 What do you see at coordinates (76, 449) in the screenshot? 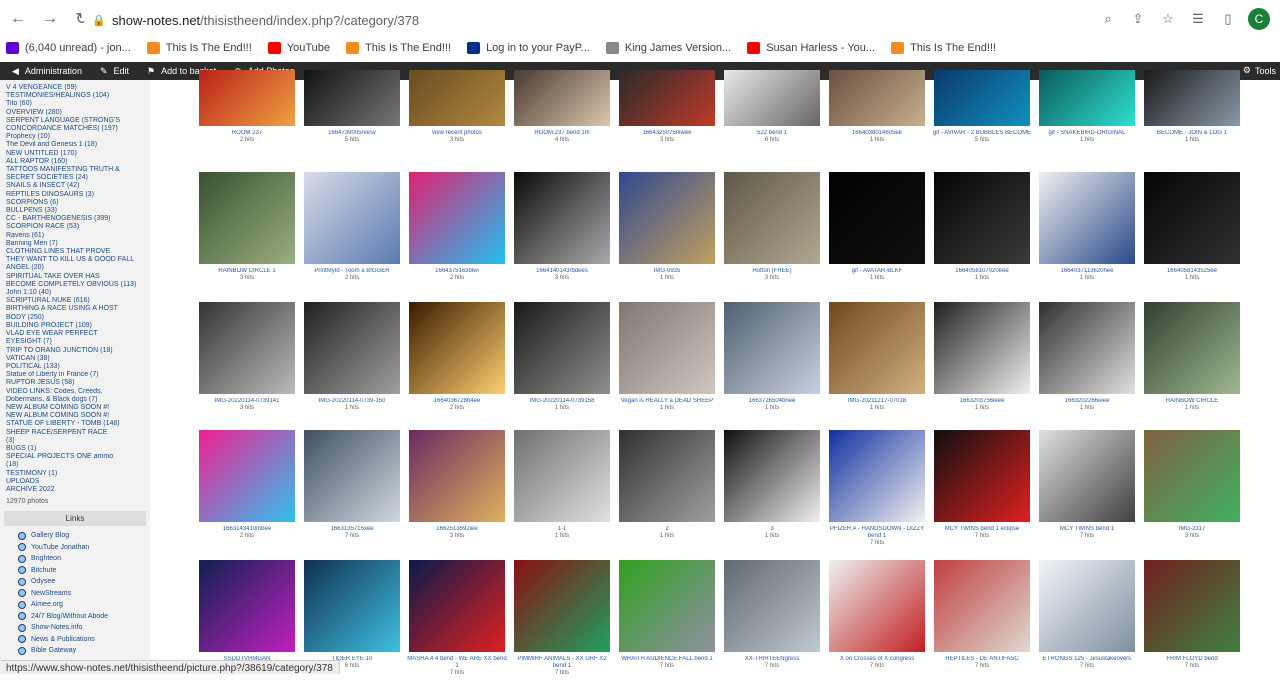
I see `category-link: BUGS (1)` at bounding box center [76, 449].